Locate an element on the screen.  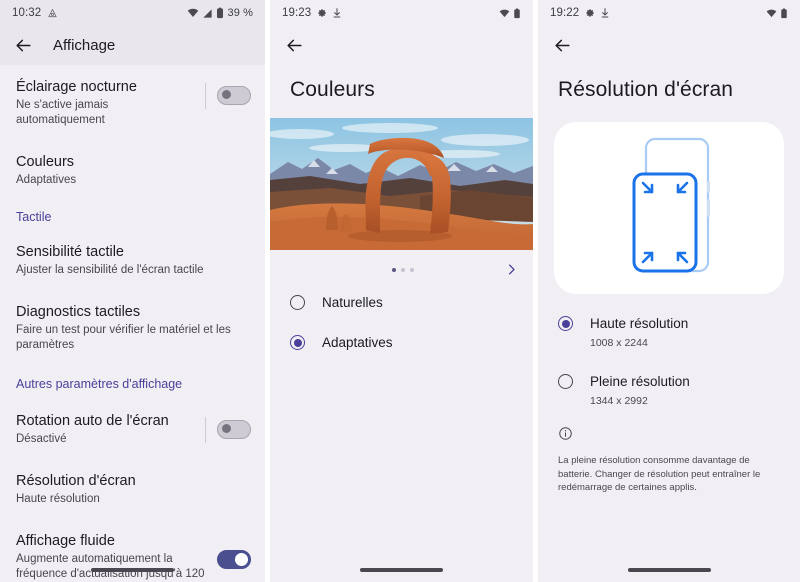
status-time: 19:23 is located at coordinates (297, 13).